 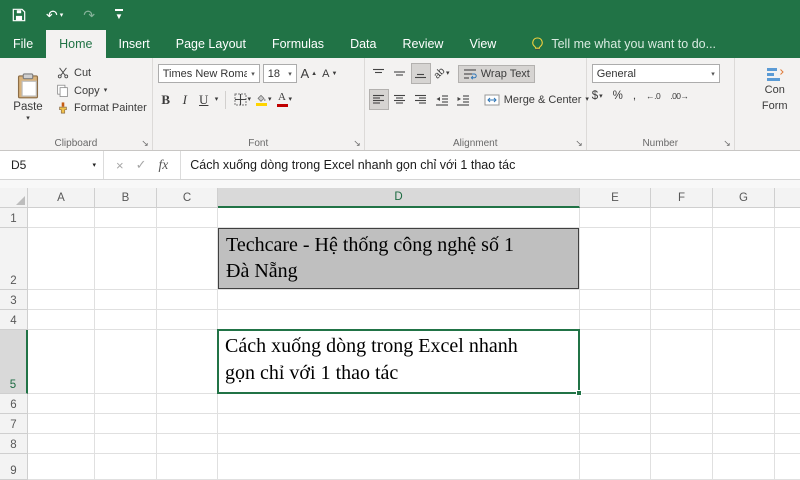 I want to click on cell-G3, so click(x=744, y=300).